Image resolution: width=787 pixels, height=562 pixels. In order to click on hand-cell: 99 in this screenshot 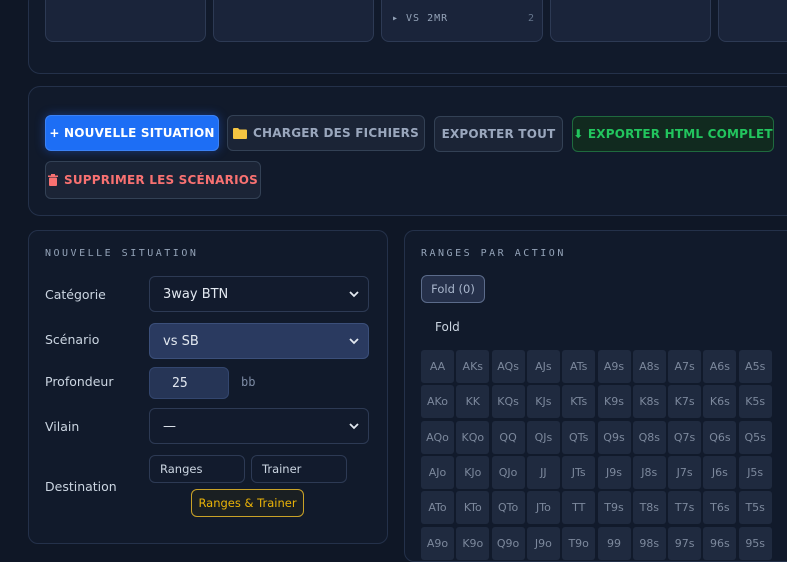, I will do `click(614, 543)`.